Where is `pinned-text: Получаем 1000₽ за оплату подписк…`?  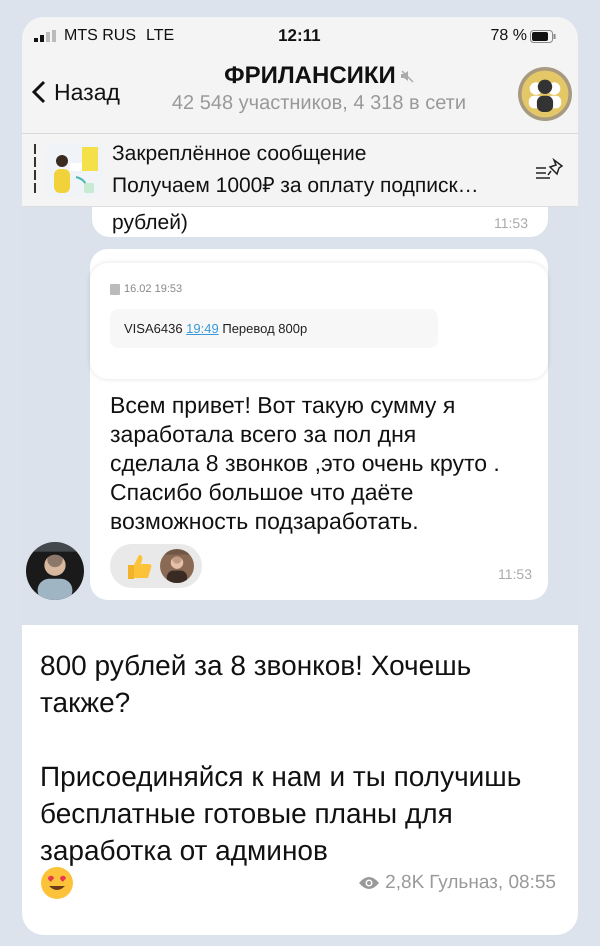 pinned-text: Получаем 1000₽ за оплату подписк… is located at coordinates (296, 185).